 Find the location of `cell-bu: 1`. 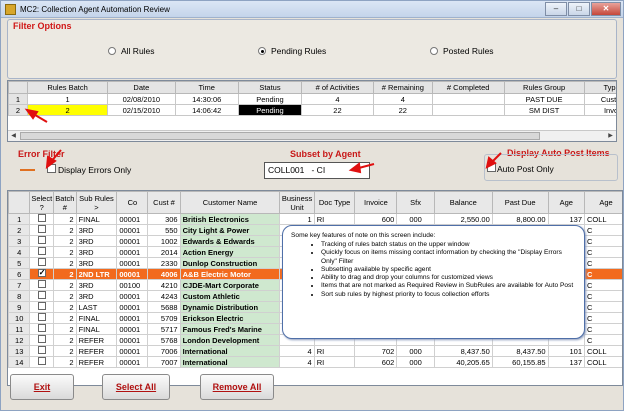

cell-bu: 1 is located at coordinates (297, 219).